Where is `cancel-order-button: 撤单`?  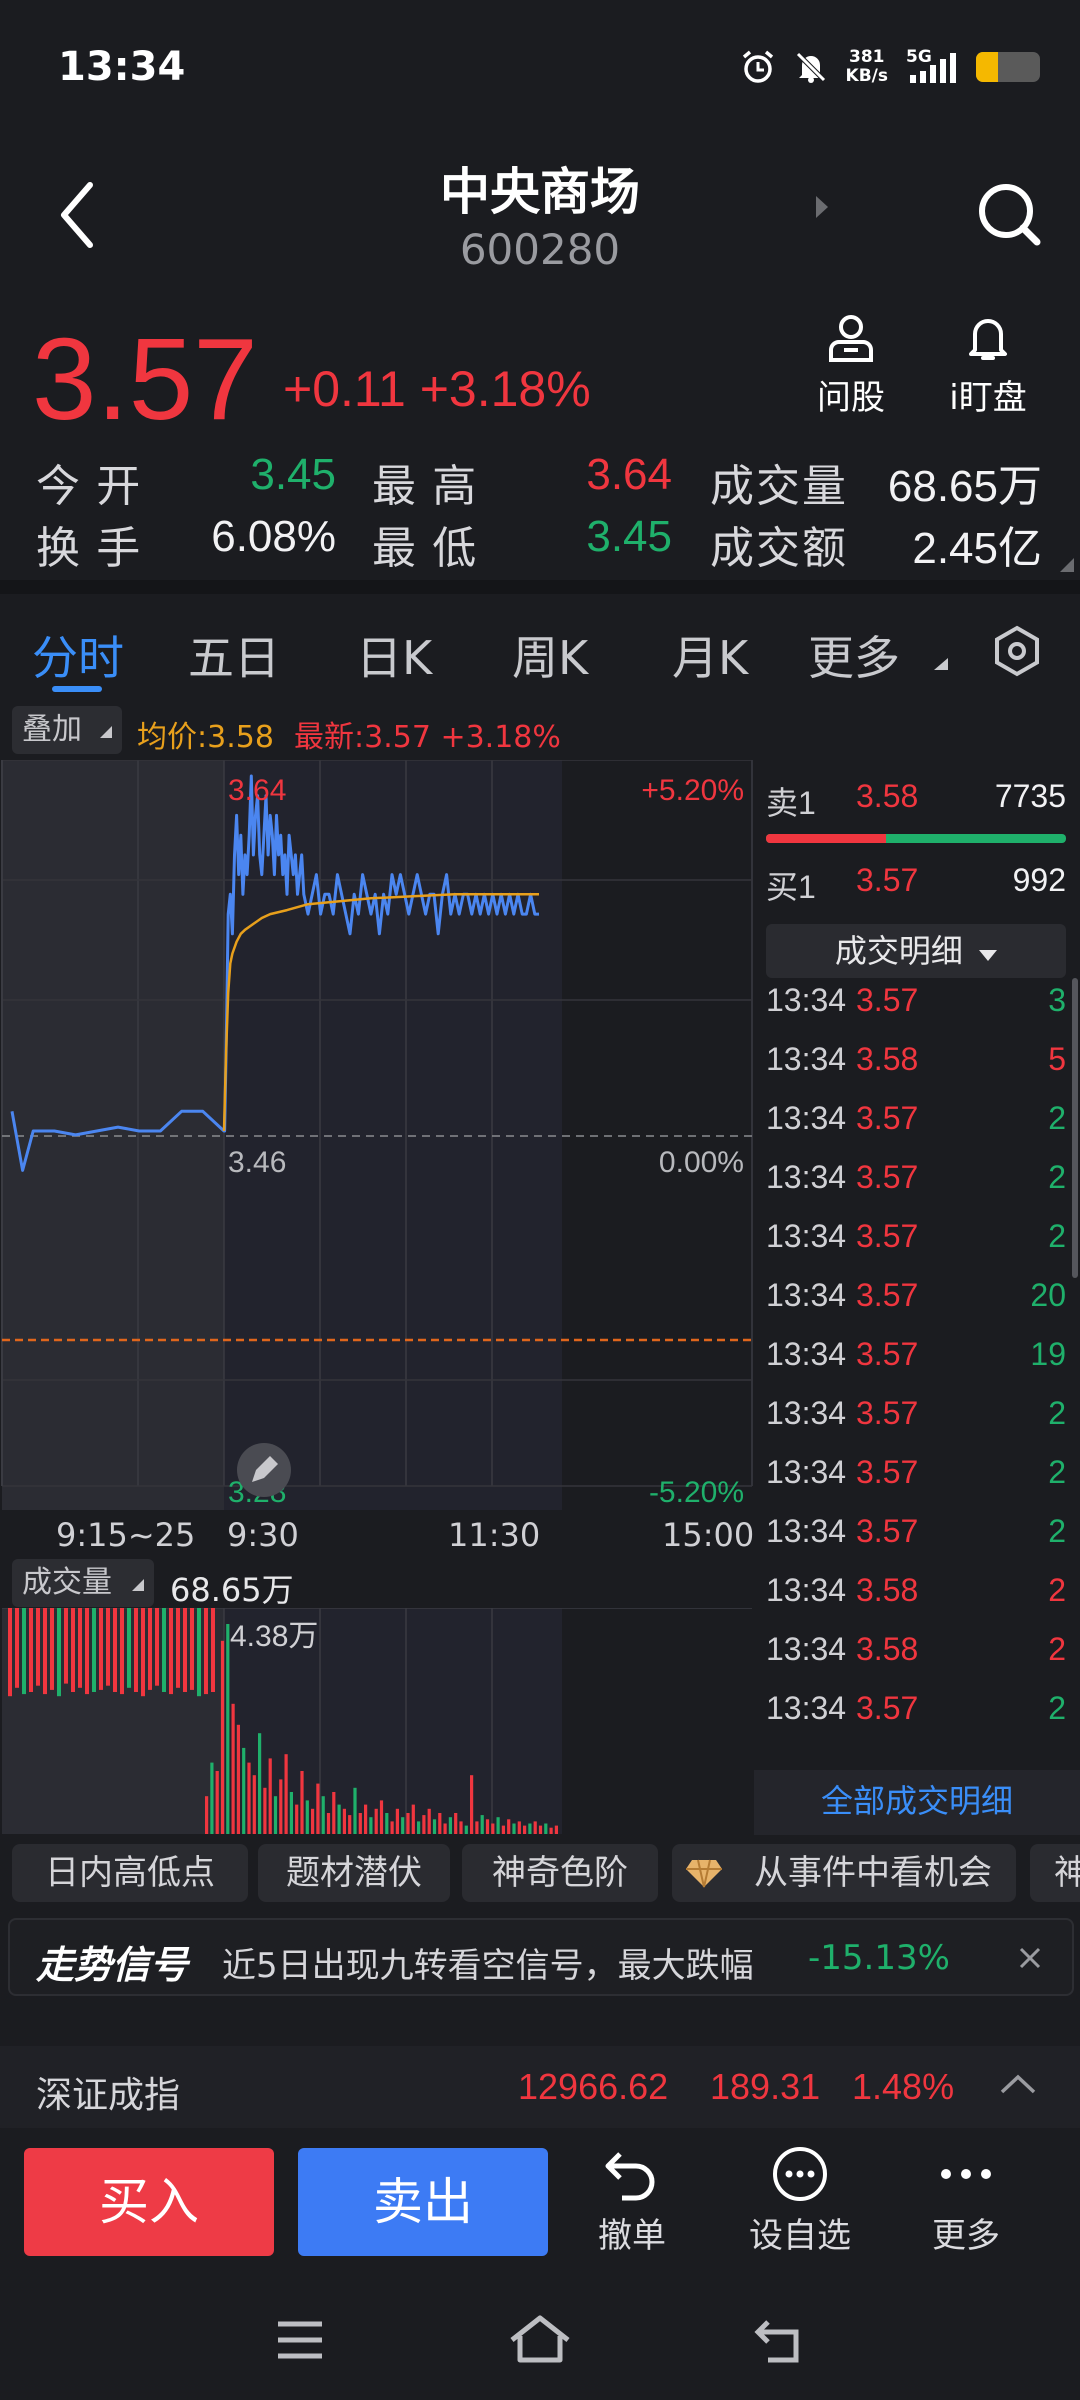 cancel-order-button: 撤单 is located at coordinates (632, 2201).